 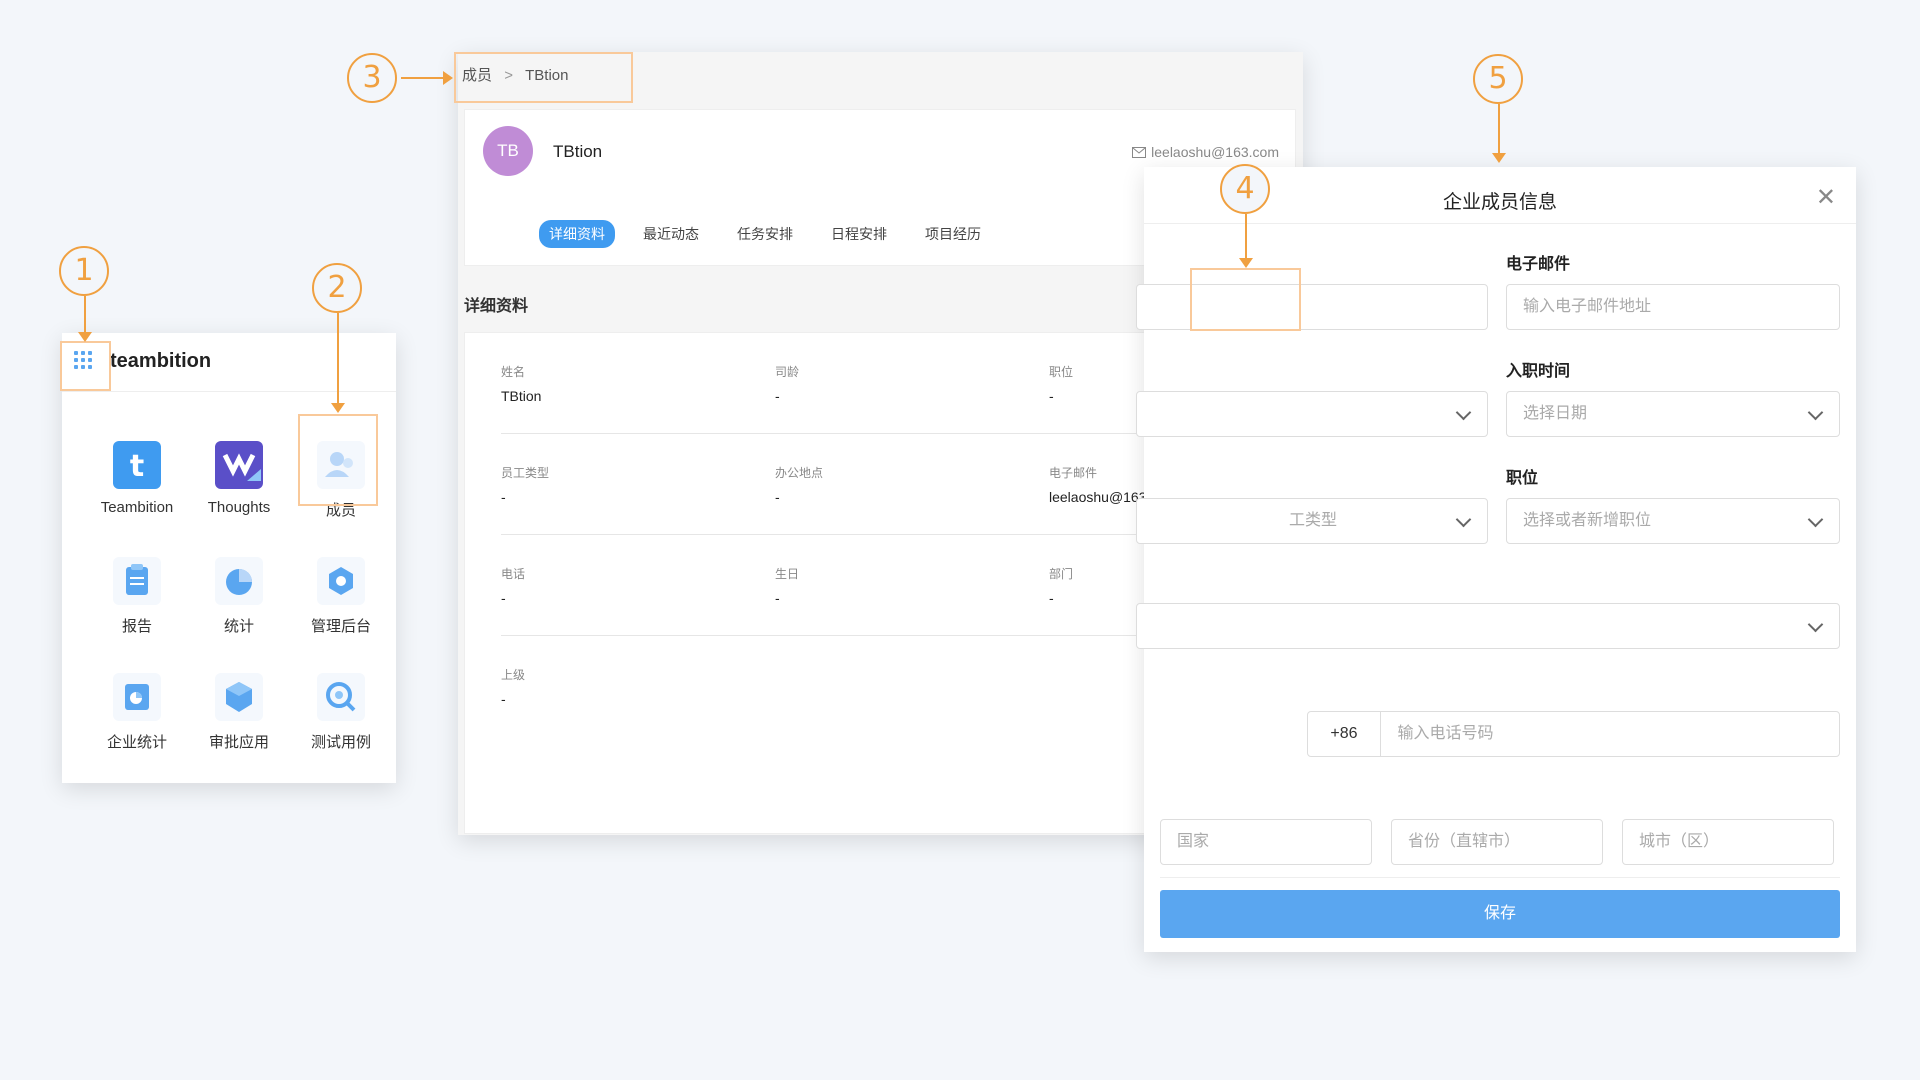 What do you see at coordinates (1266, 842) in the screenshot?
I see `country-input: 国家` at bounding box center [1266, 842].